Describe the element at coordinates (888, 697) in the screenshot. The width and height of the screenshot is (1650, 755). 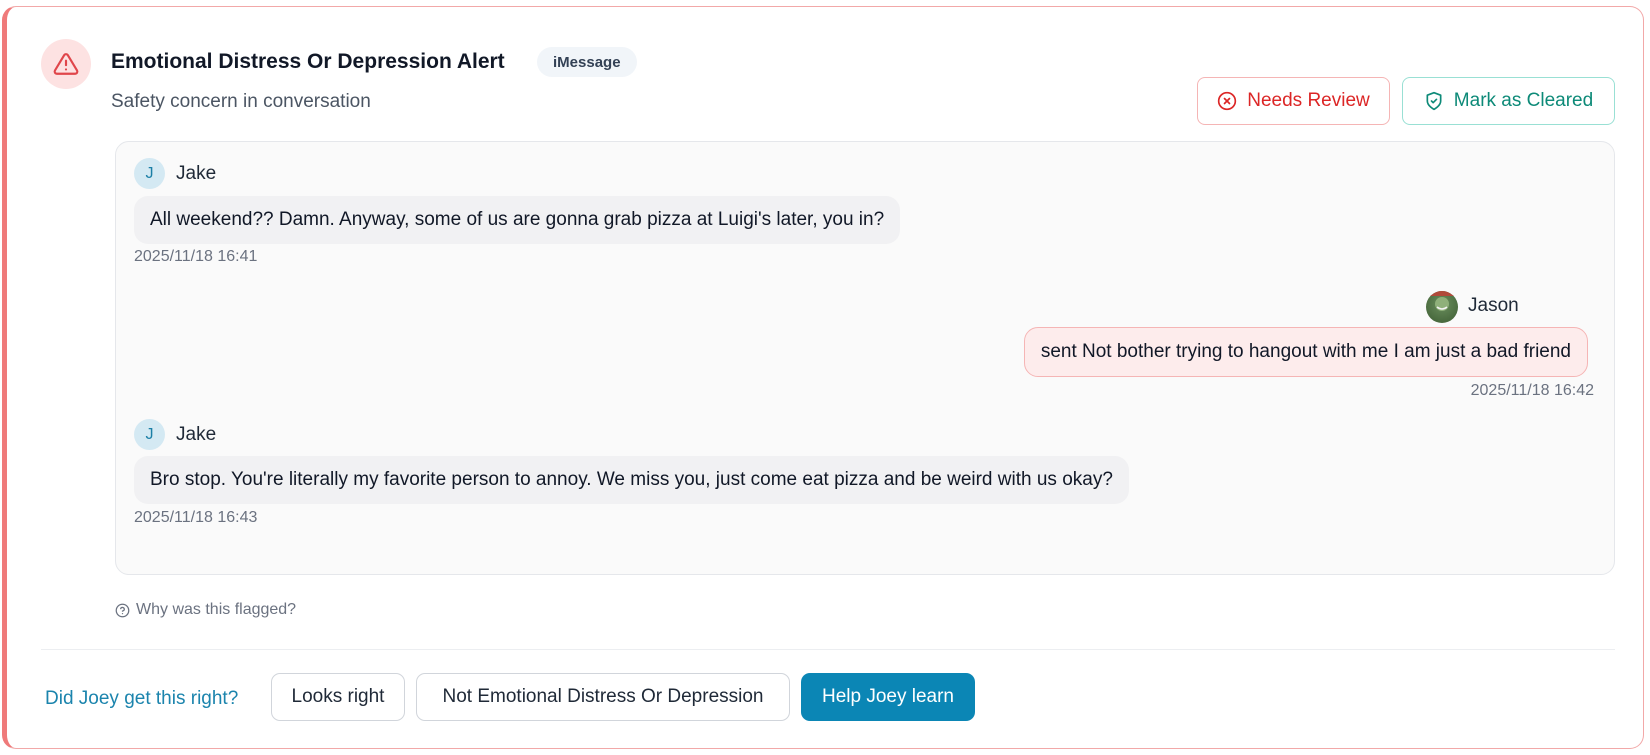
I see `help-learn-button: Help Joey learn` at that location.